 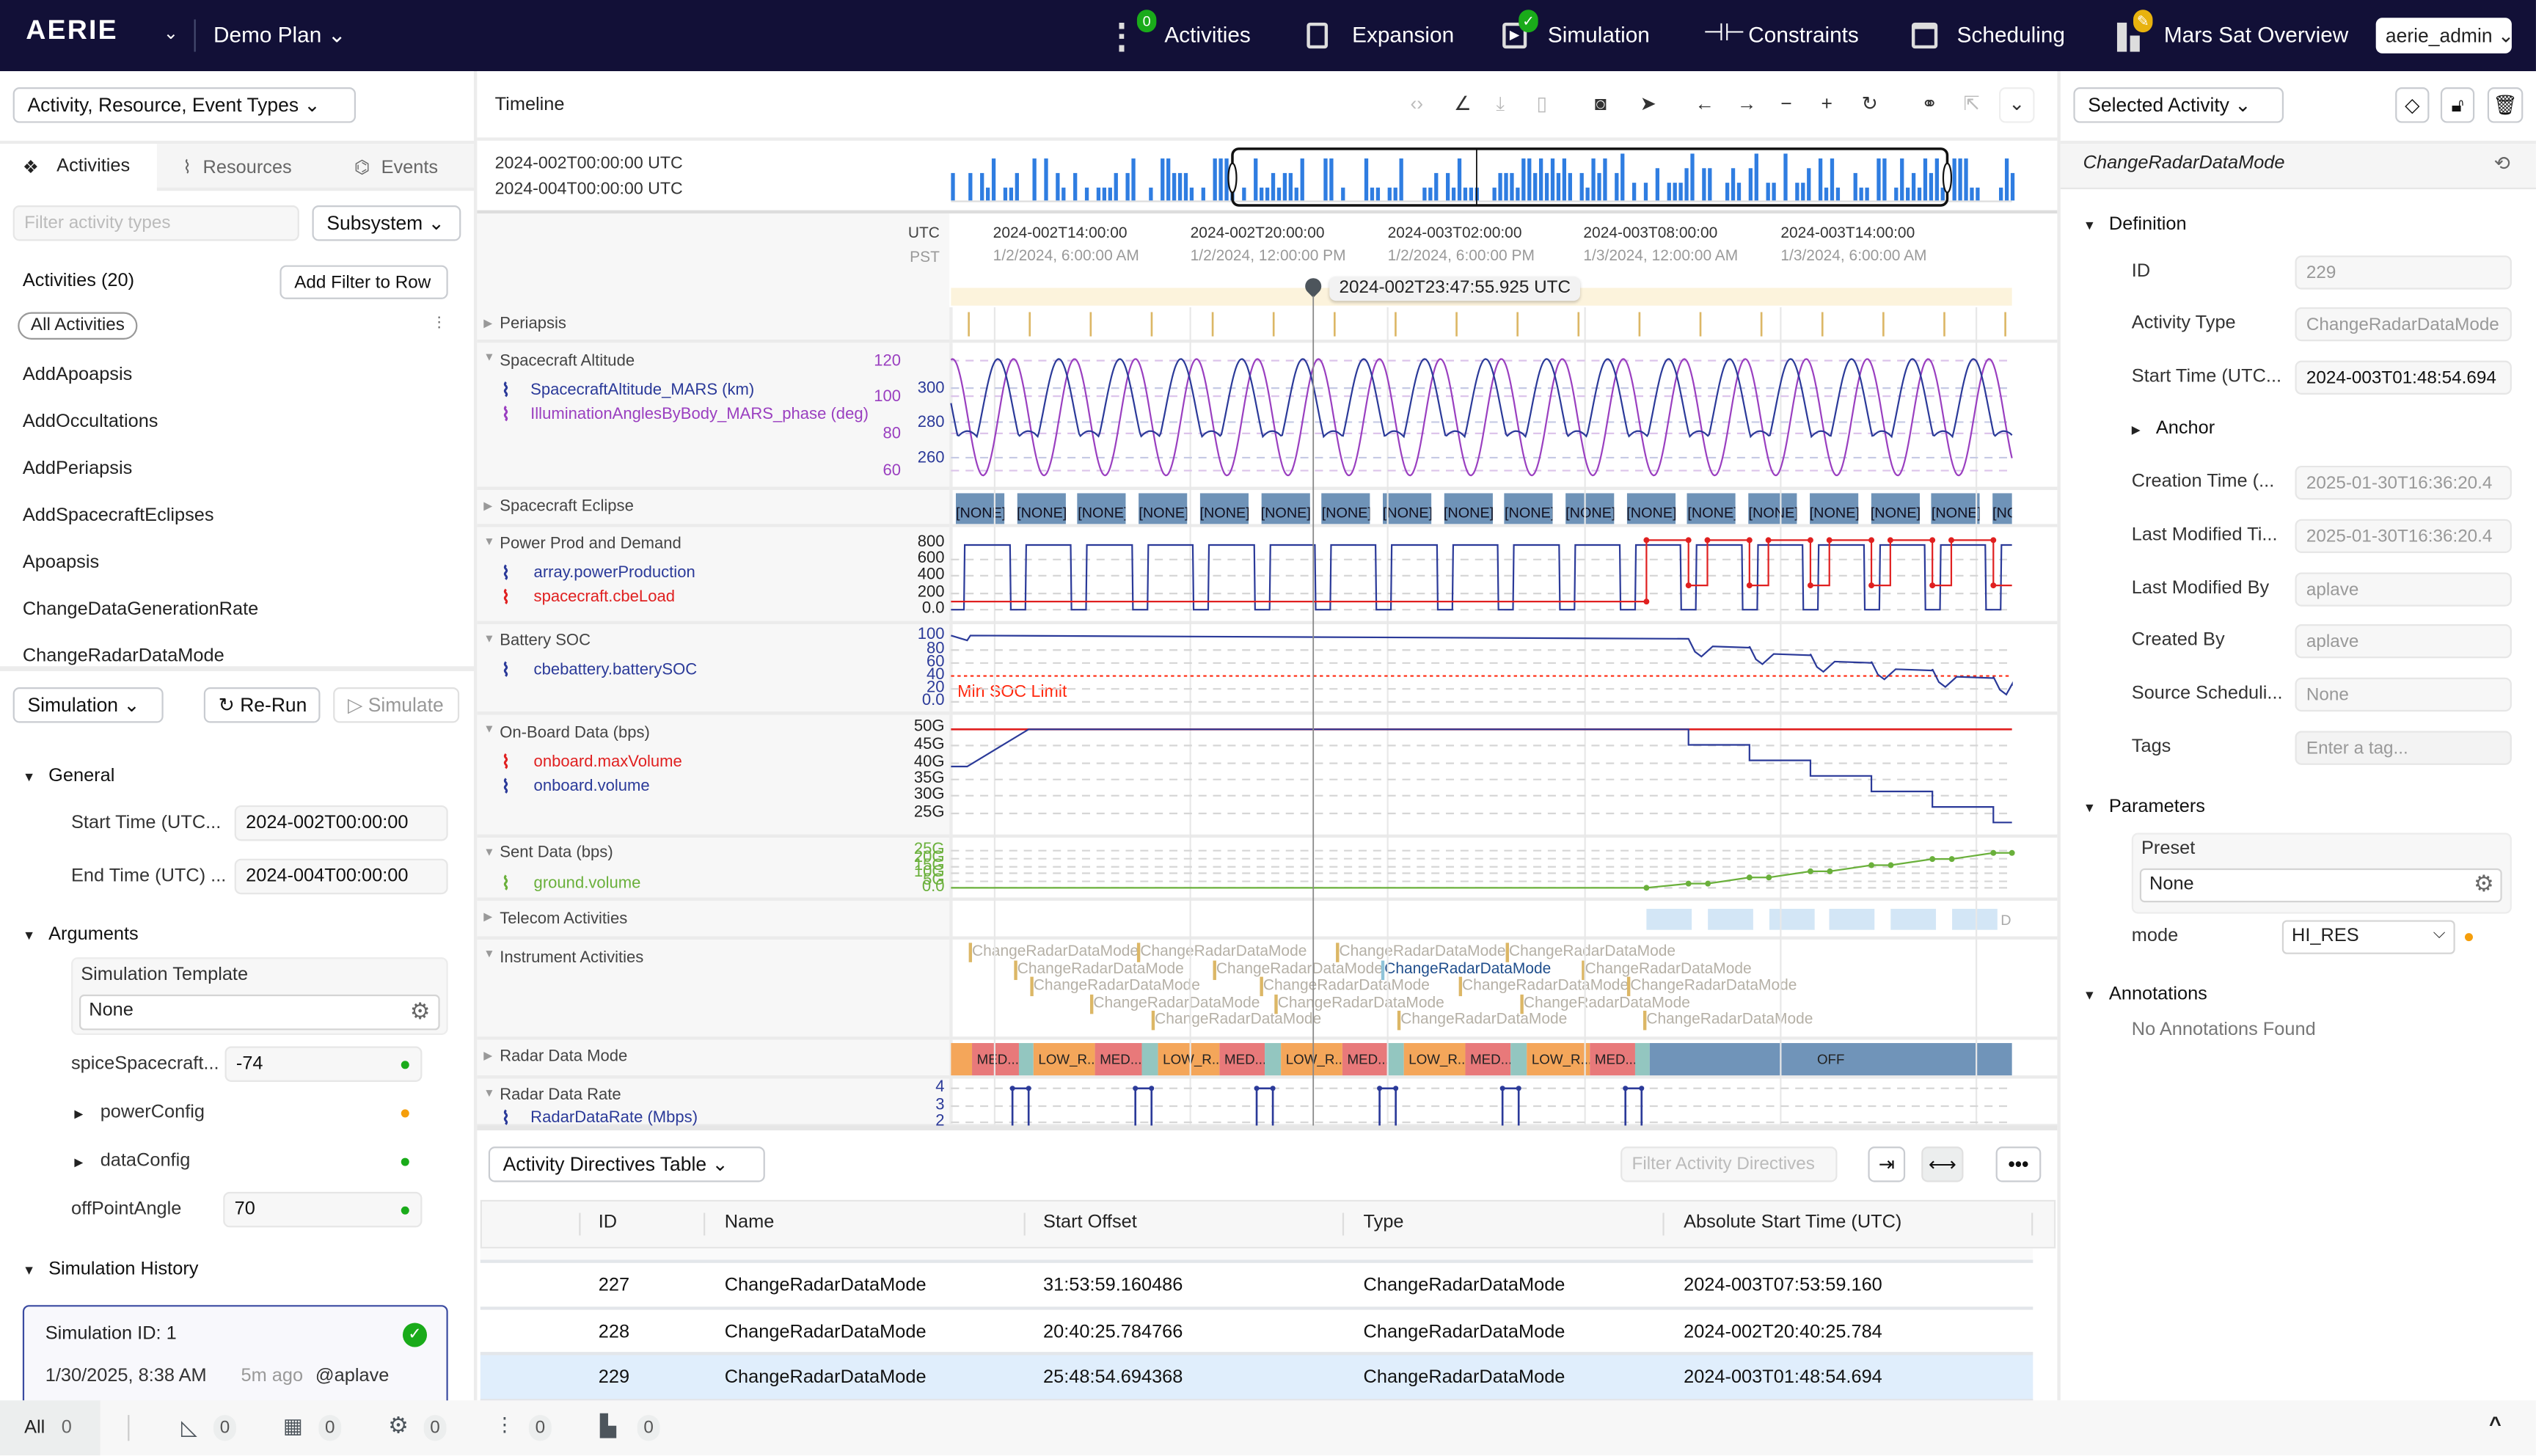 I want to click on panel-divider, so click(x=2059, y=736).